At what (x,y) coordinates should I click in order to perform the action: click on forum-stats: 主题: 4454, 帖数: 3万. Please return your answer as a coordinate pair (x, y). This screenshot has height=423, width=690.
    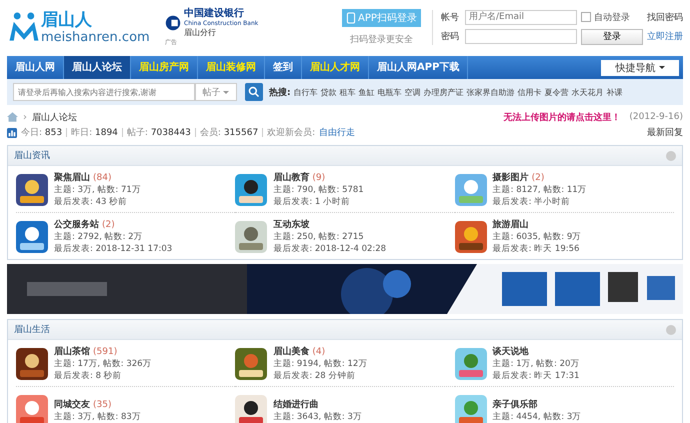
    Looking at the image, I should click on (537, 417).